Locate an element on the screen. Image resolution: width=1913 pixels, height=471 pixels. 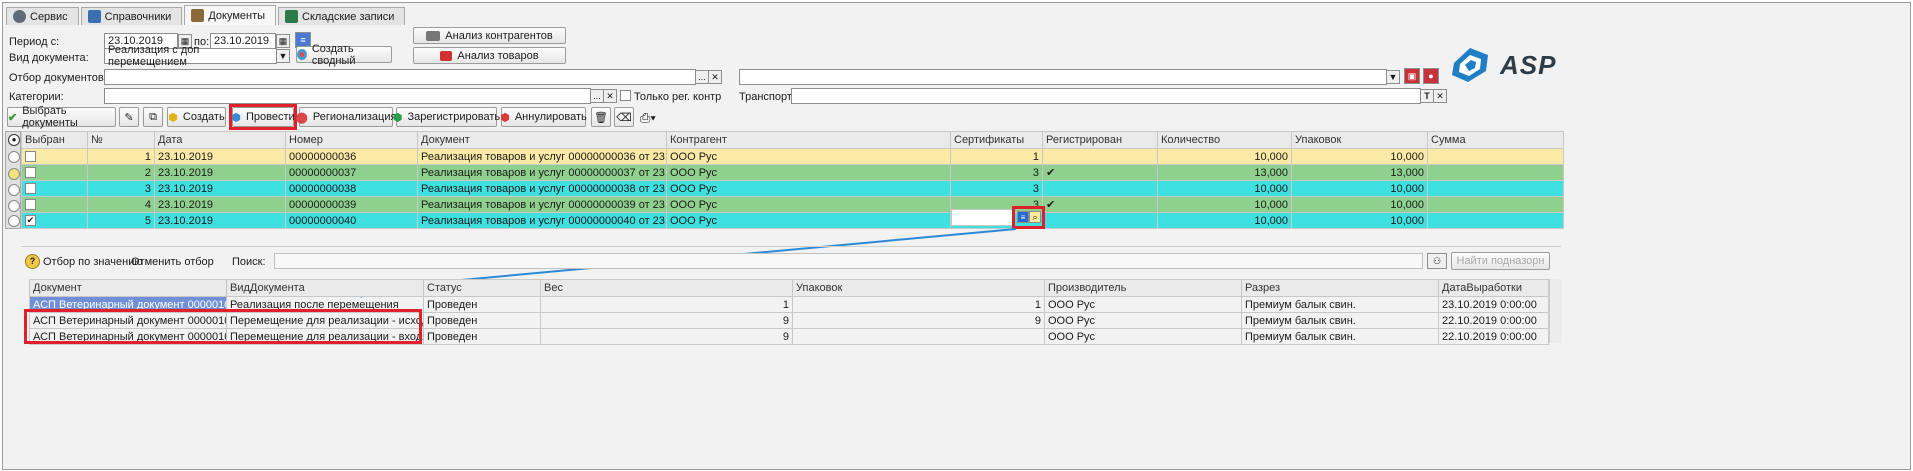
col-header: Статус is located at coordinates (482, 288).